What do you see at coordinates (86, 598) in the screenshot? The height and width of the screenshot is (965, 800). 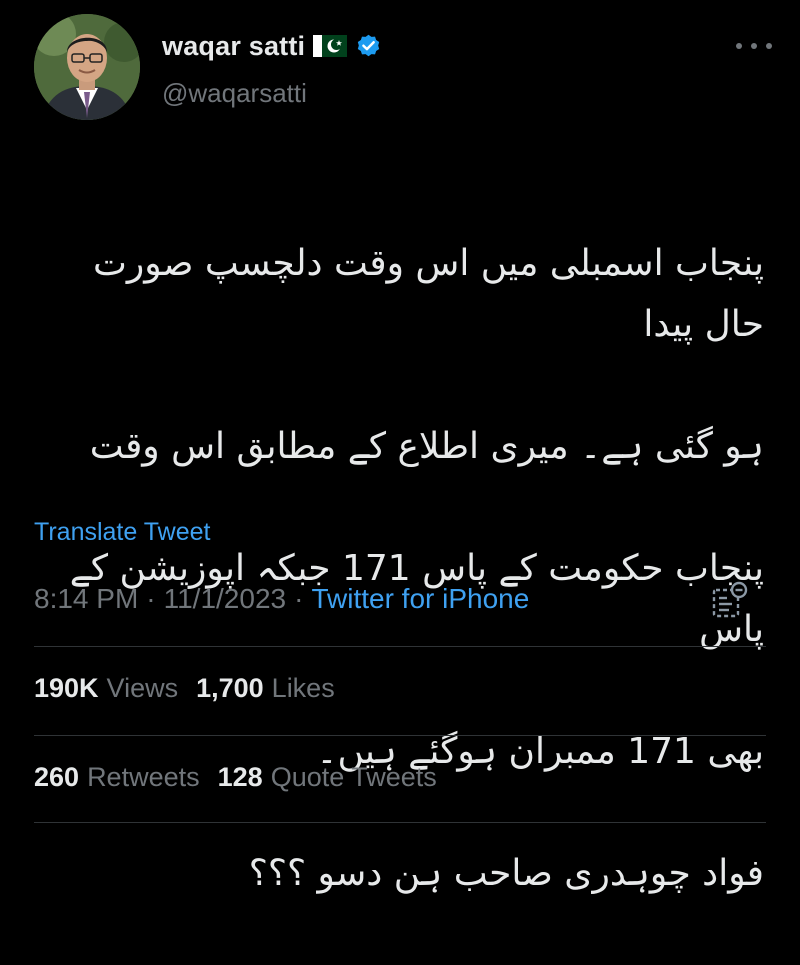 I see `tweet-time: 8:14 PM` at bounding box center [86, 598].